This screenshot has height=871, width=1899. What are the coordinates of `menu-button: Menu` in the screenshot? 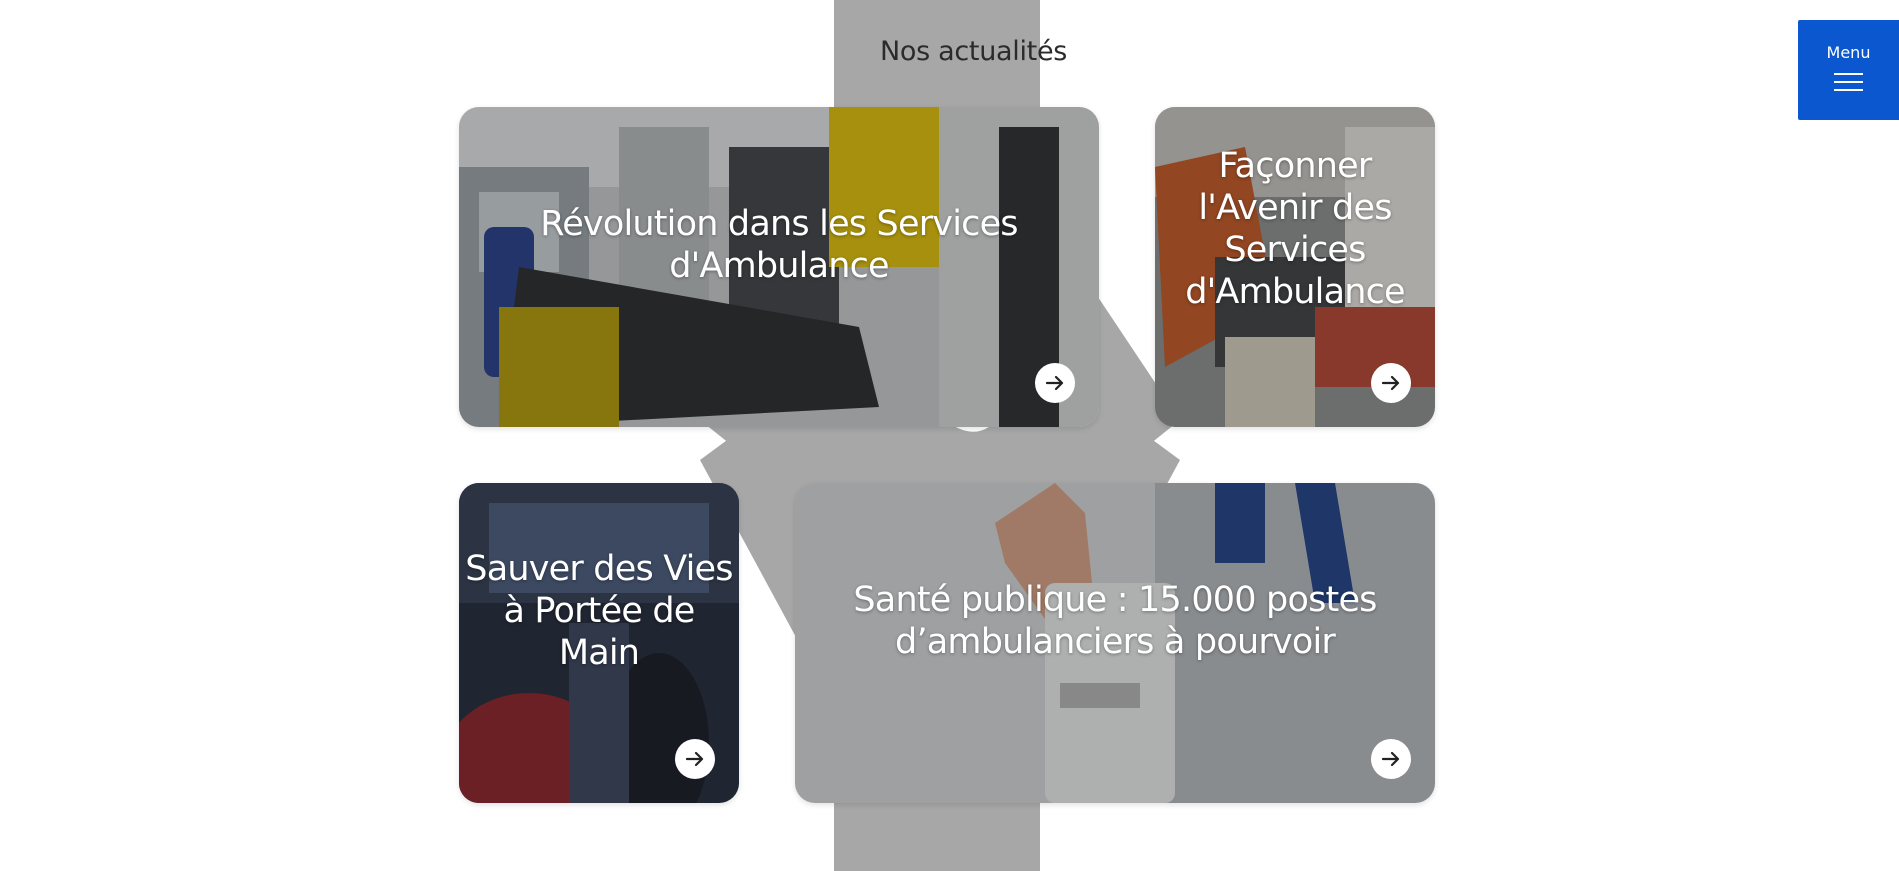 It's located at (1848, 70).